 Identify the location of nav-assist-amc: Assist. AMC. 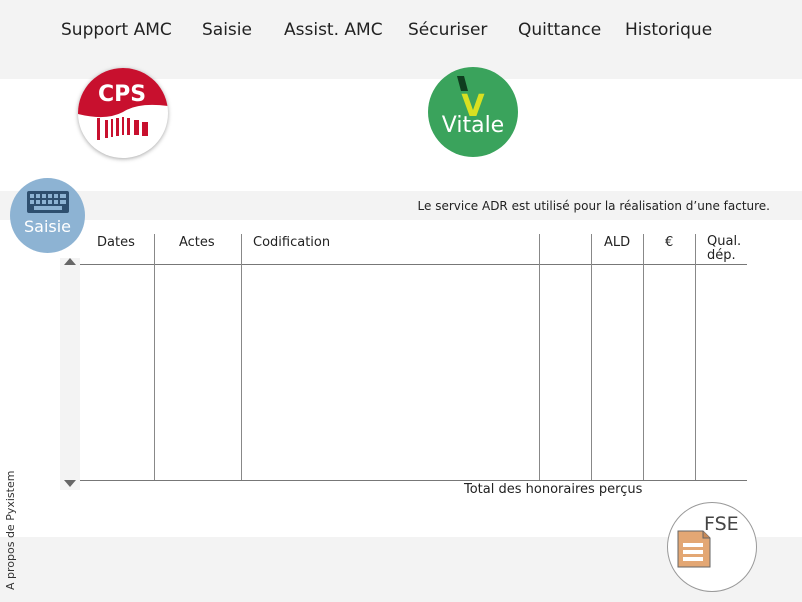
(333, 30).